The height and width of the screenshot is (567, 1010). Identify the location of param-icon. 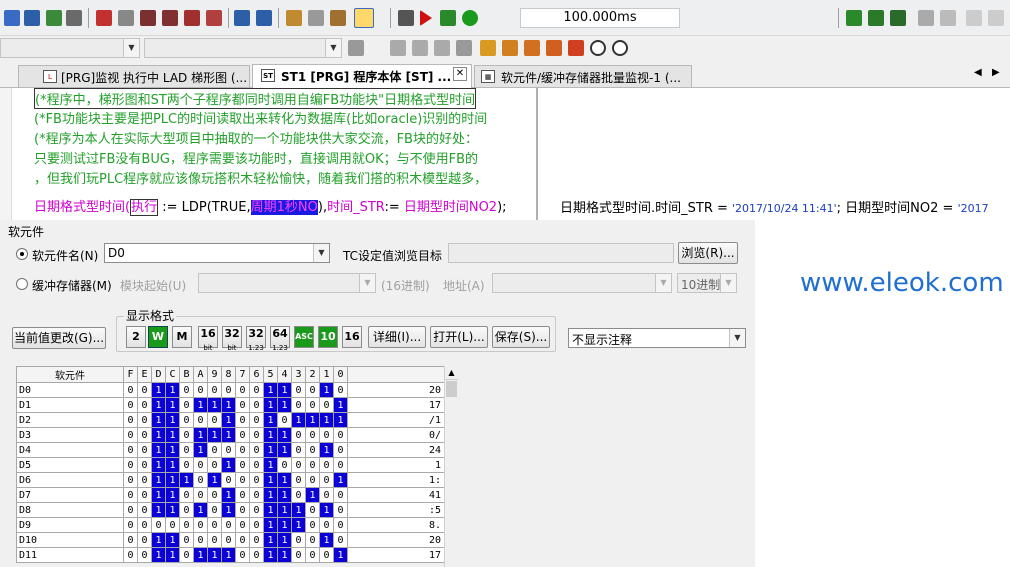
(338, 18).